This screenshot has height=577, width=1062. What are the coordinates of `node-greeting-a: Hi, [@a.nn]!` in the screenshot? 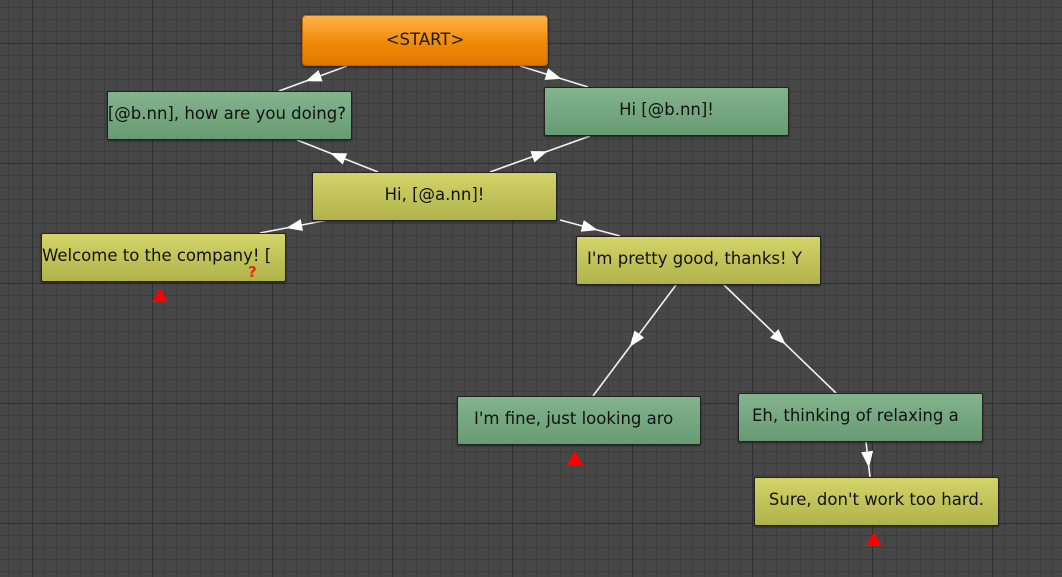 It's located at (434, 196).